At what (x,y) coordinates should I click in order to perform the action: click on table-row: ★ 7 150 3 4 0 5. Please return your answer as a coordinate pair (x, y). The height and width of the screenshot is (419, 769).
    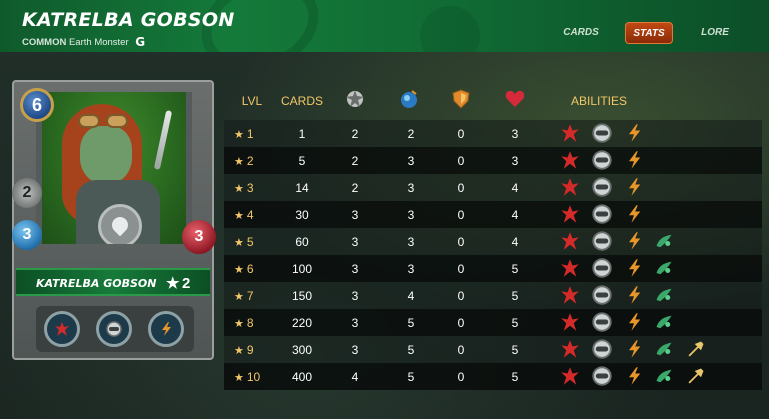
    Looking at the image, I should click on (493, 295).